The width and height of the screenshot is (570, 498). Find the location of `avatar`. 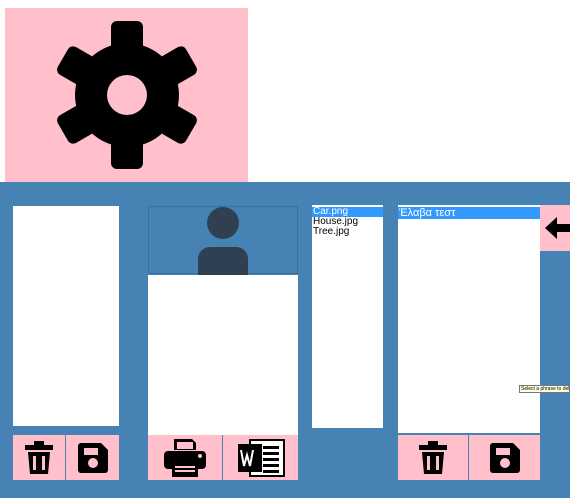

avatar is located at coordinates (223, 240).